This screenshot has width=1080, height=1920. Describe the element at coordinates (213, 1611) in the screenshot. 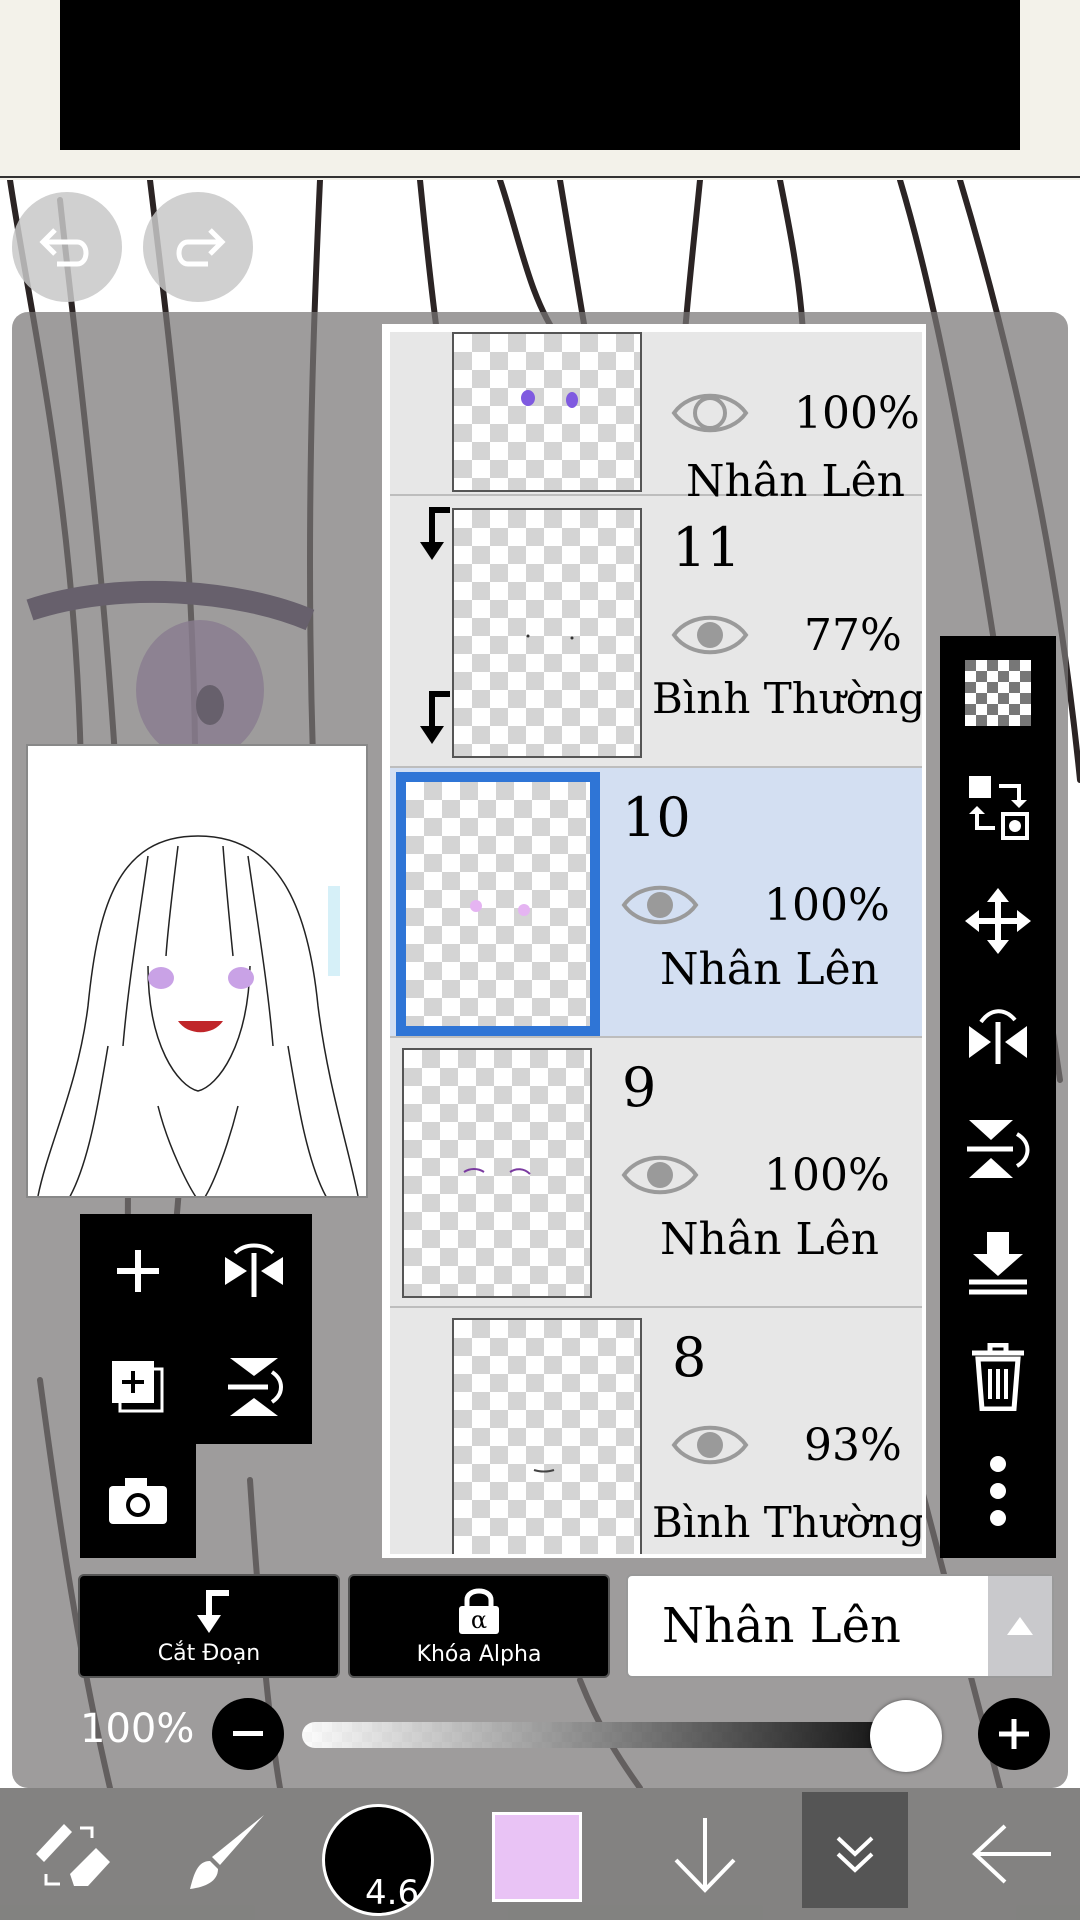

I see `clipping-icon` at that location.